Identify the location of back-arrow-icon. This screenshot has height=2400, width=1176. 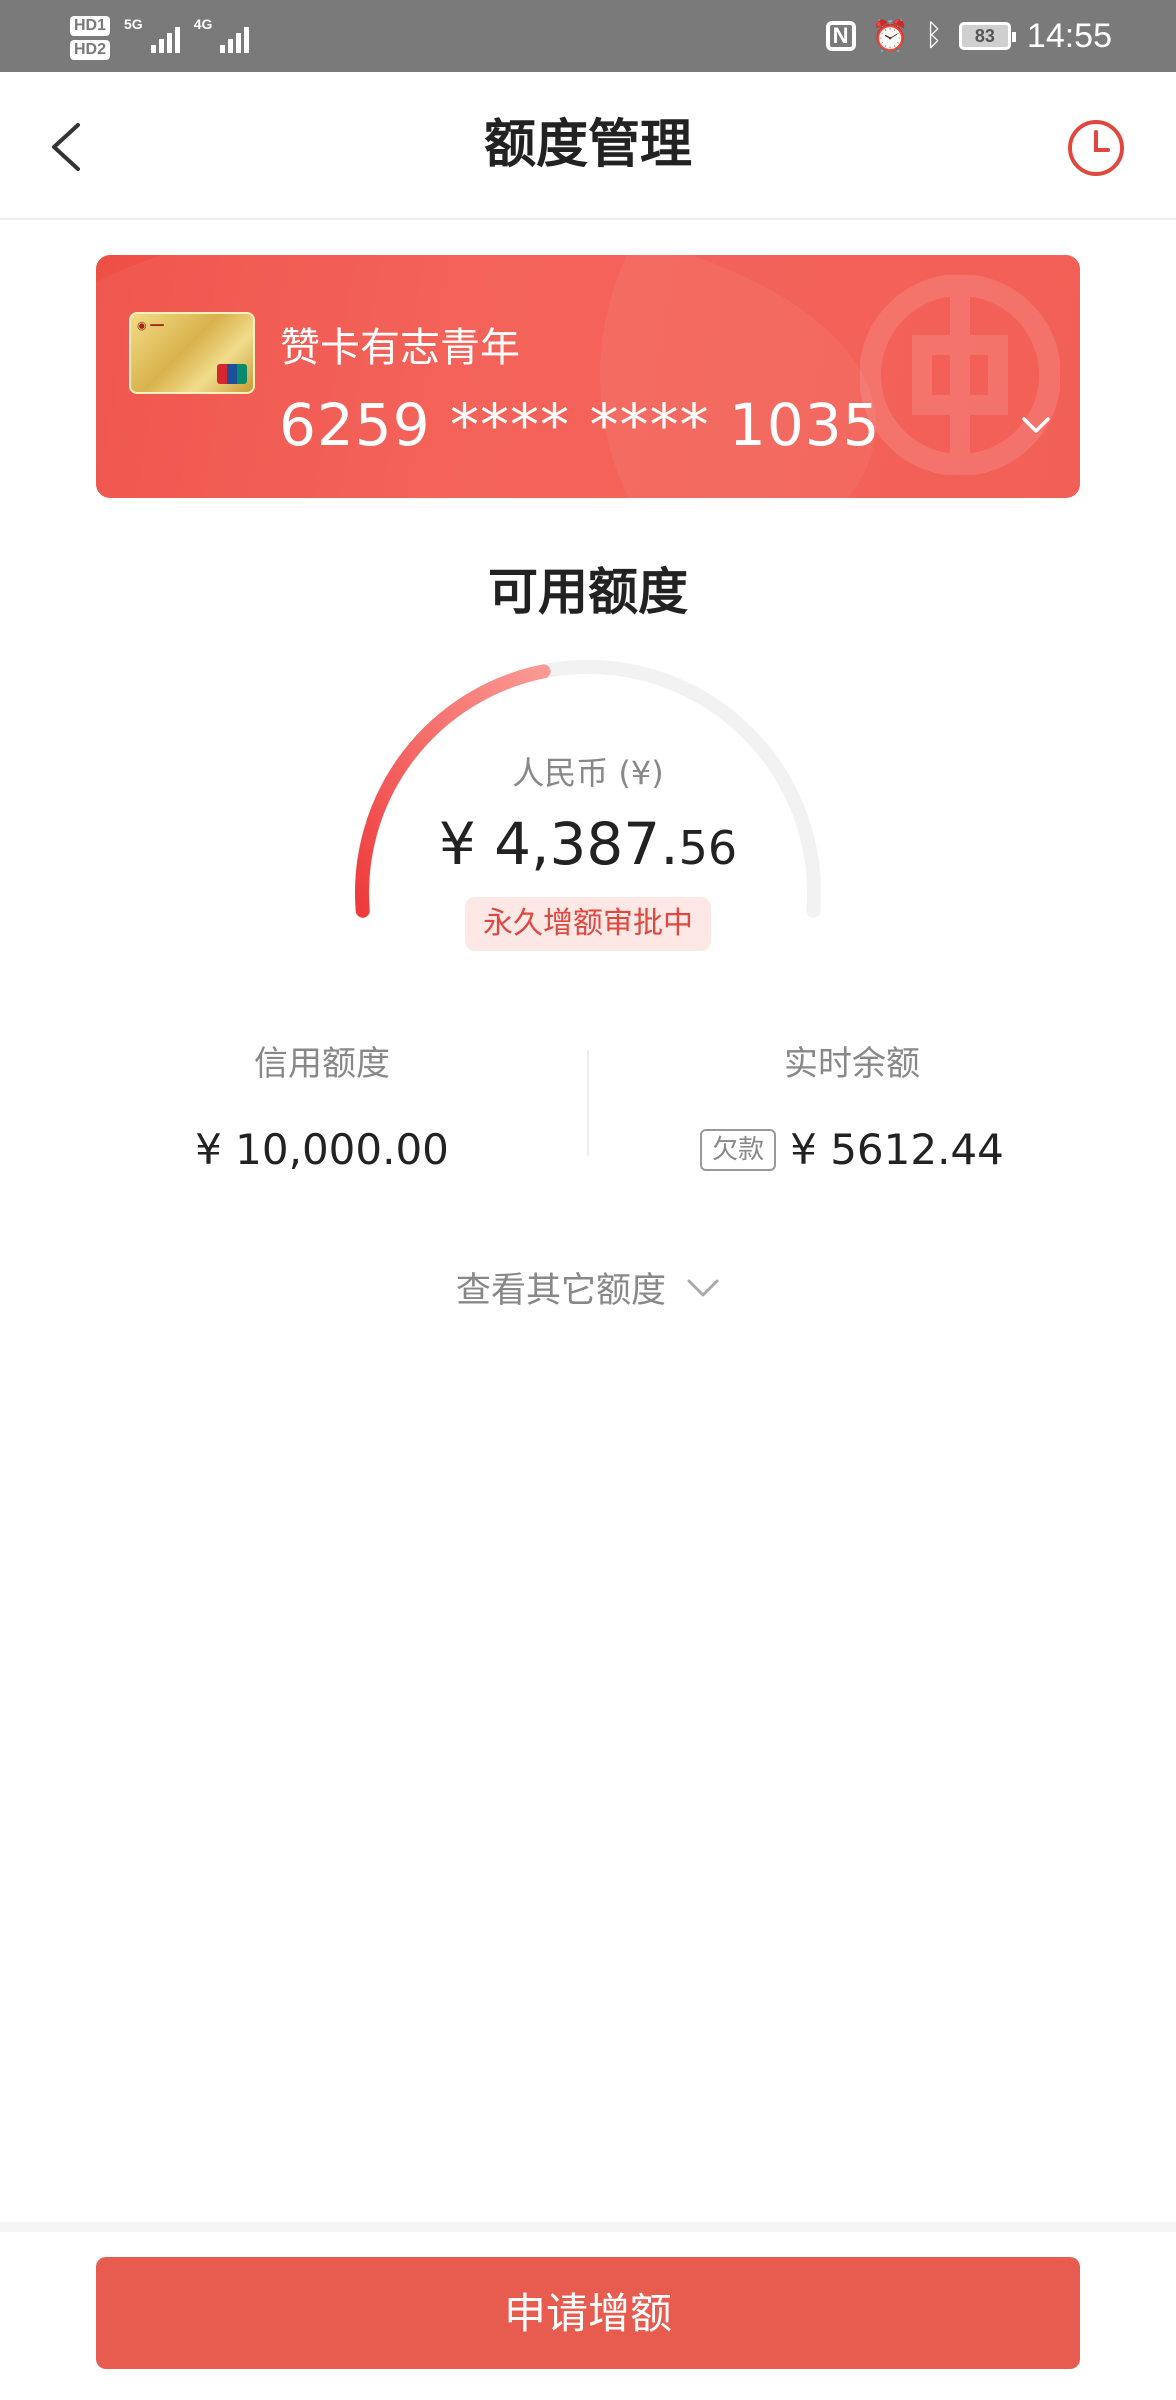
(66, 147).